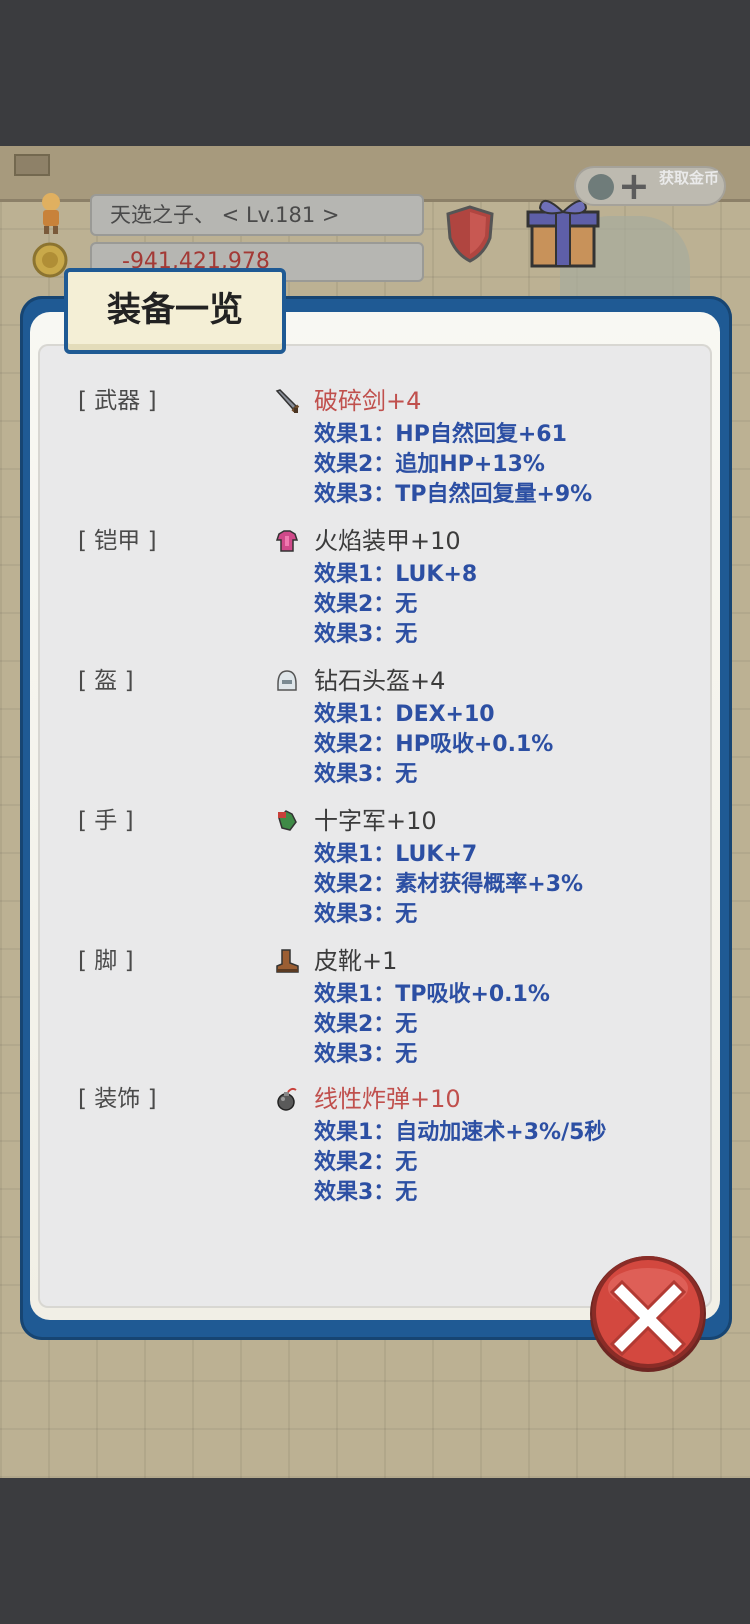  Describe the element at coordinates (429, 464) in the screenshot. I see `item-effect: 效果2：追加HP+13%` at that location.